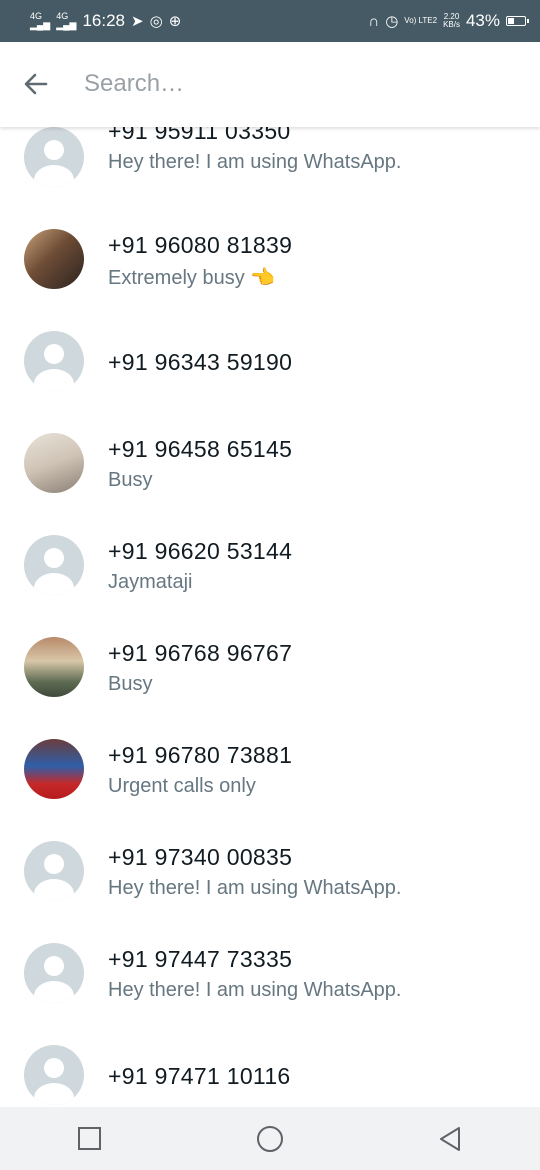 The image size is (540, 1170). Describe the element at coordinates (200, 362) in the screenshot. I see `contact-phone: +91 96343 59190` at that location.